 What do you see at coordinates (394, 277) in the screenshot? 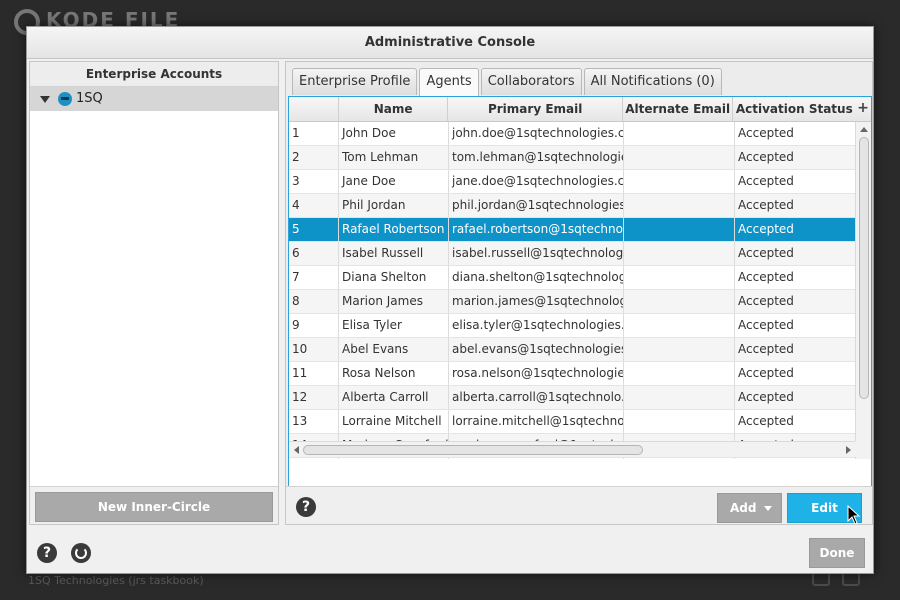
I see `name-cell: Diana Shelton` at bounding box center [394, 277].